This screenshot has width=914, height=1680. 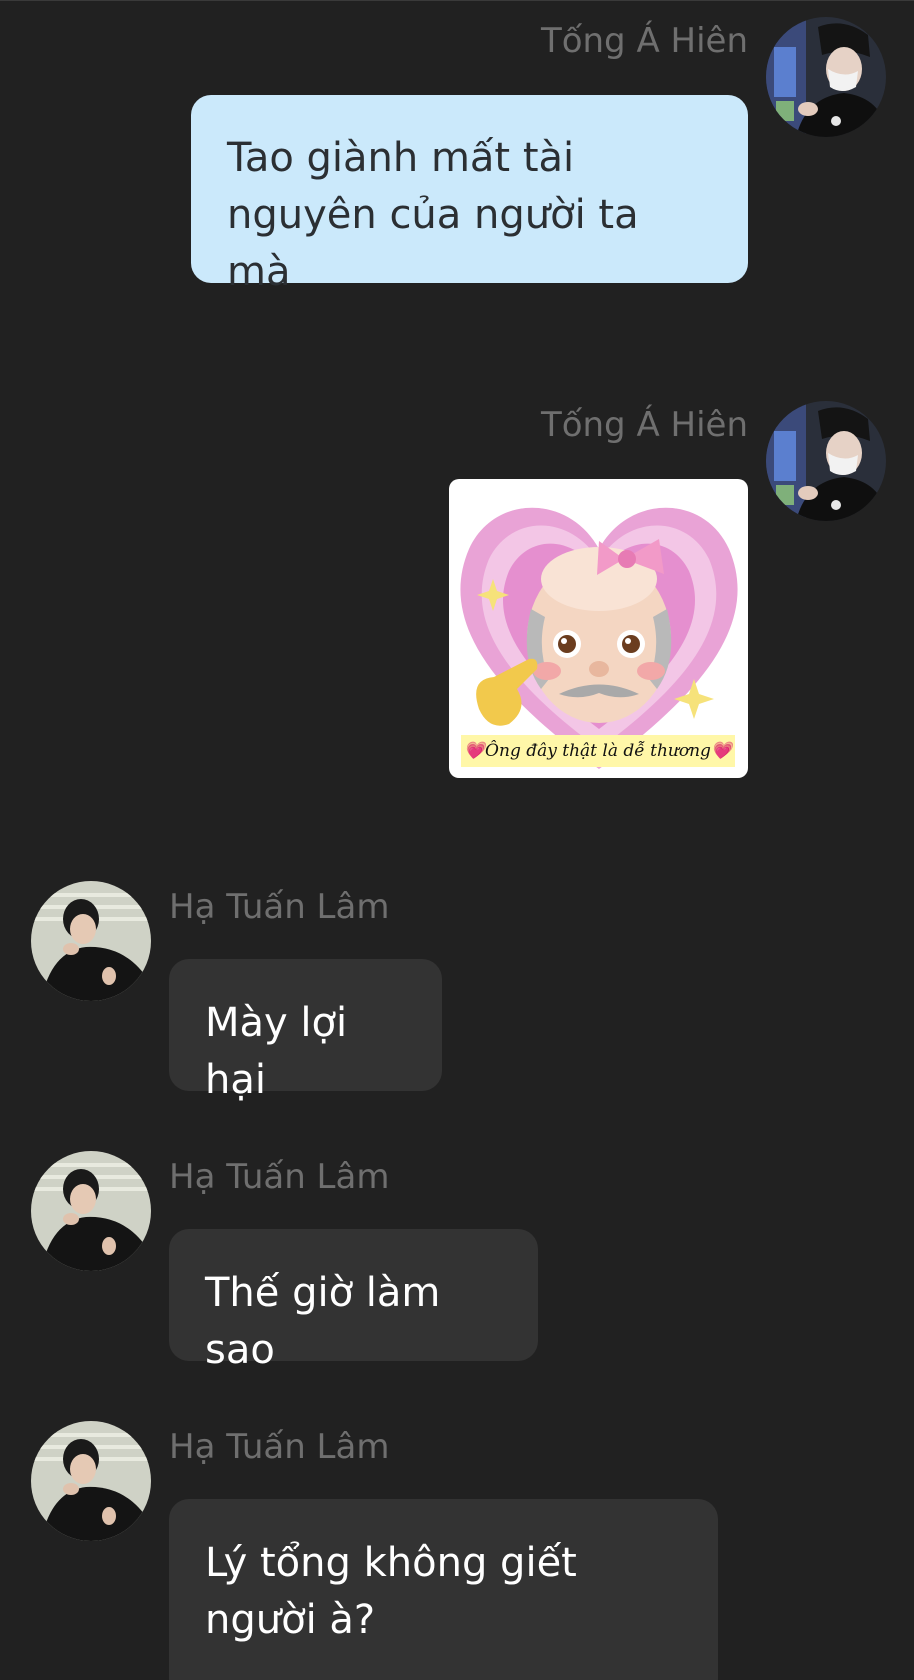 I want to click on message-bubble-incoming: Lý tổng không giết người à?, so click(x=443, y=1589).